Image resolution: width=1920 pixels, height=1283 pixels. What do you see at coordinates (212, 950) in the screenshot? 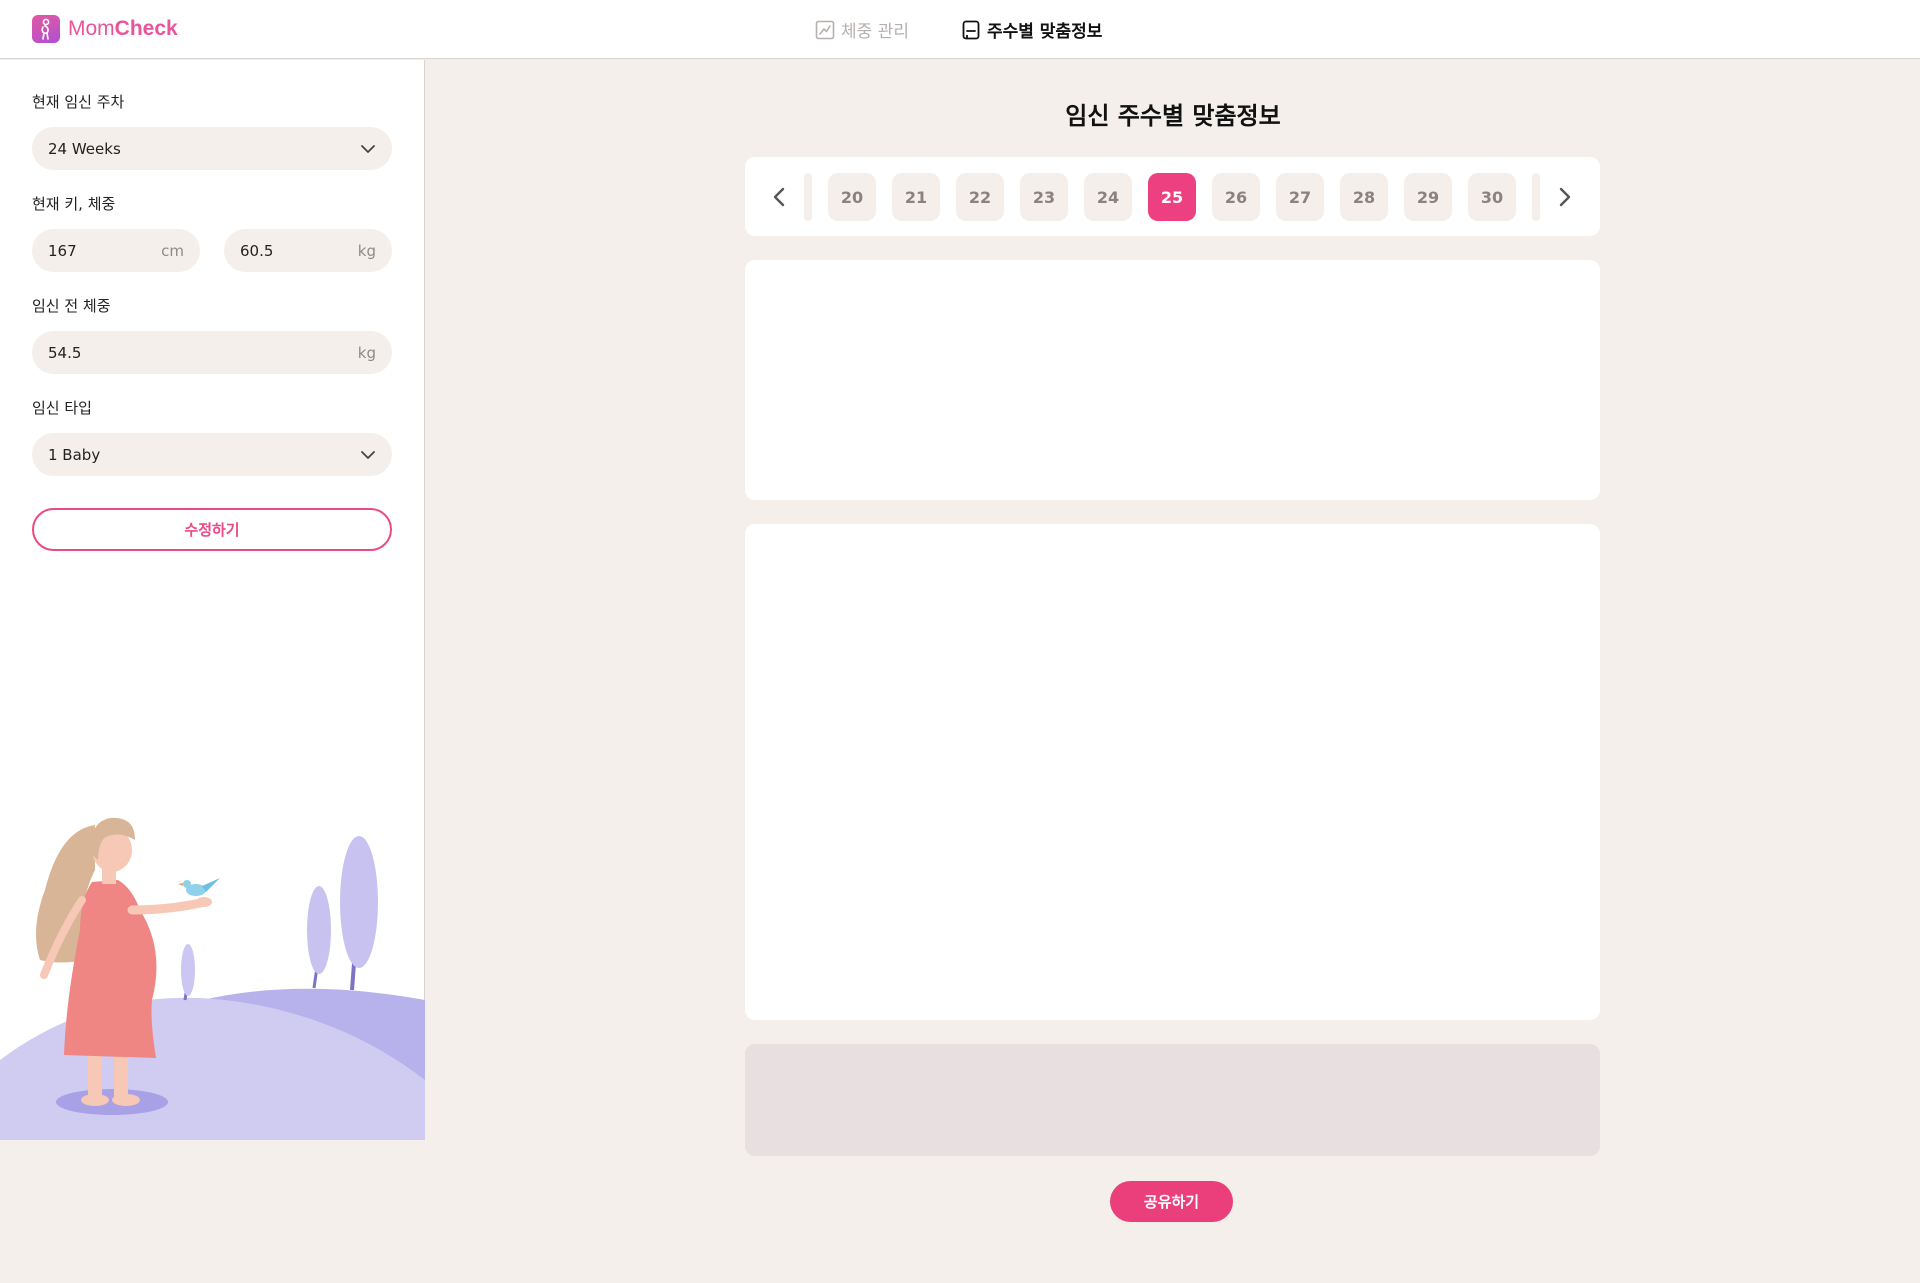
I see `pregnant-woman-illustration` at bounding box center [212, 950].